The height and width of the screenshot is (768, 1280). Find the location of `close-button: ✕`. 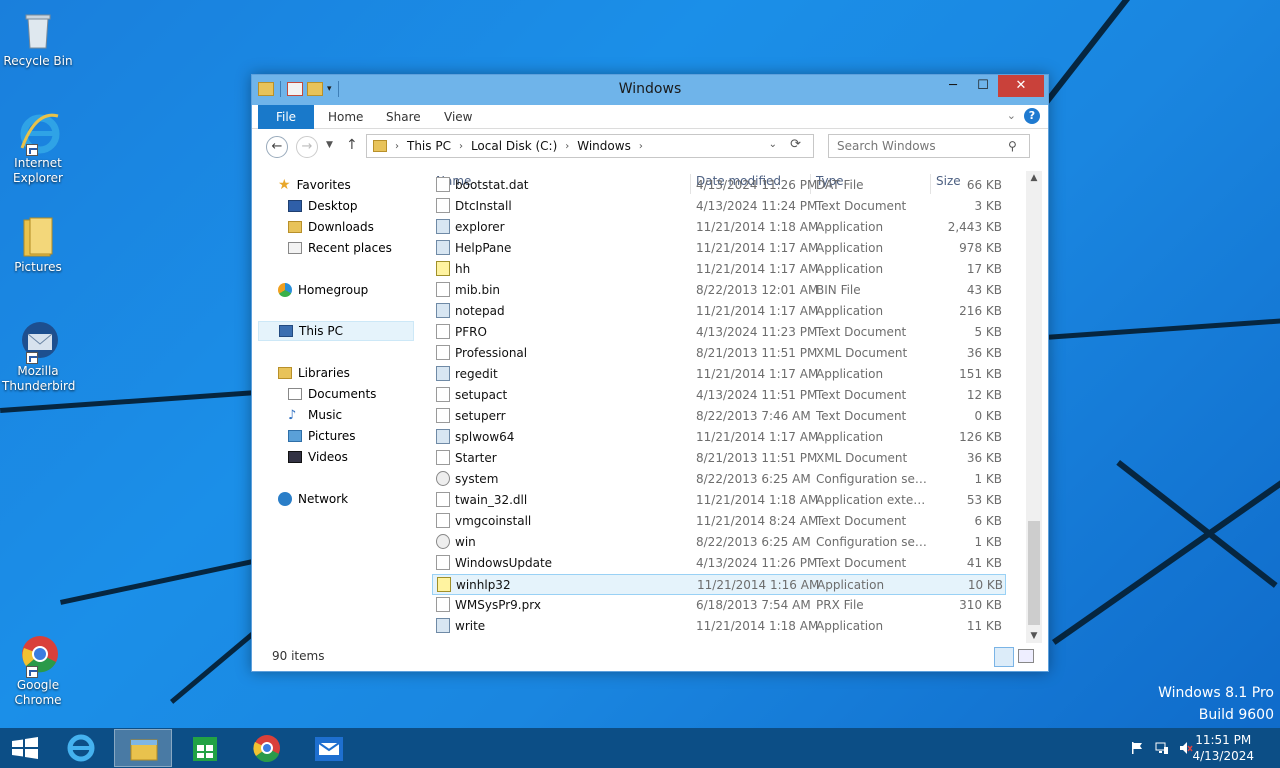

close-button: ✕ is located at coordinates (1021, 86).